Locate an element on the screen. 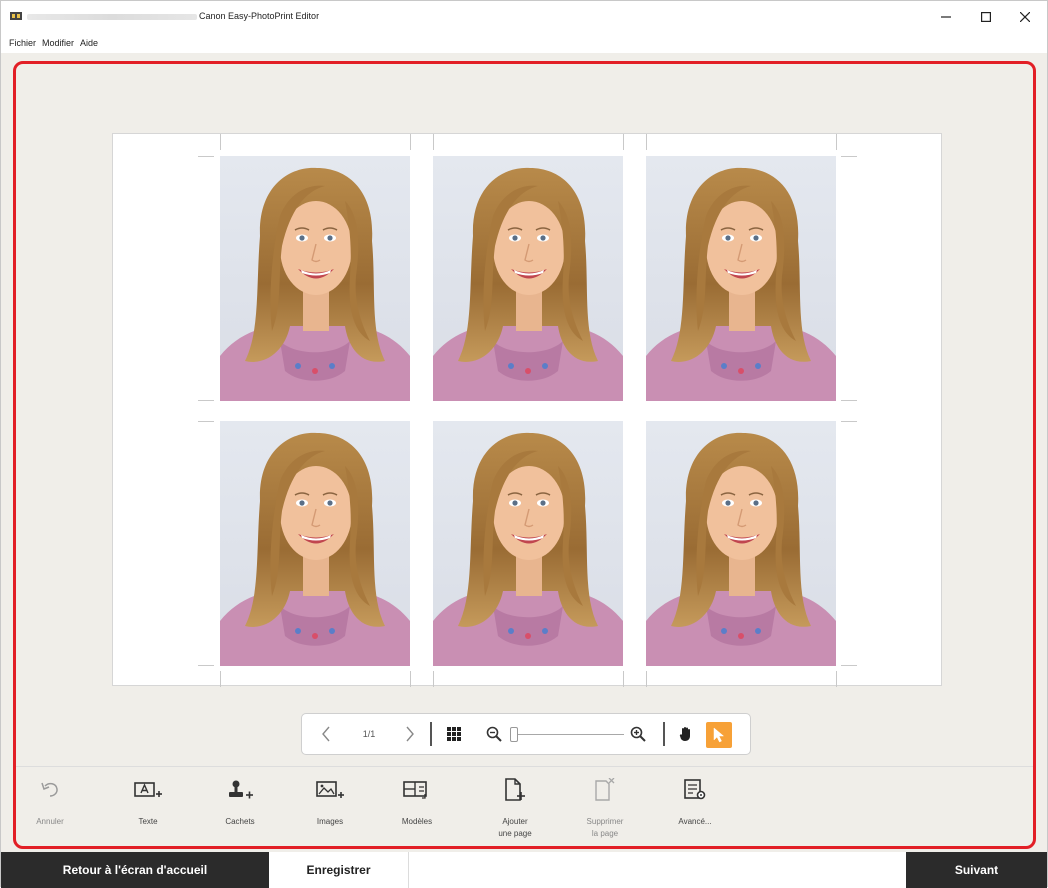 The width and height of the screenshot is (1048, 888). minimize-icon is located at coordinates (946, 17).